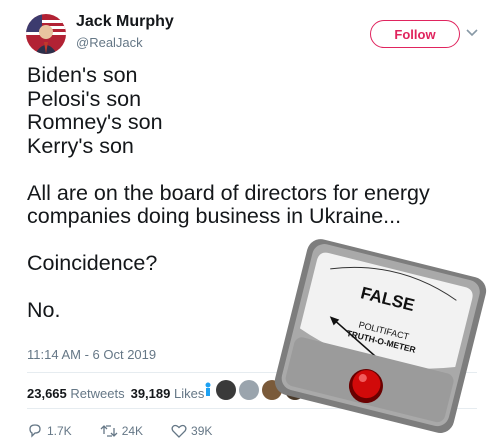  What do you see at coordinates (59, 431) in the screenshot?
I see `reply-count: 1.7K` at bounding box center [59, 431].